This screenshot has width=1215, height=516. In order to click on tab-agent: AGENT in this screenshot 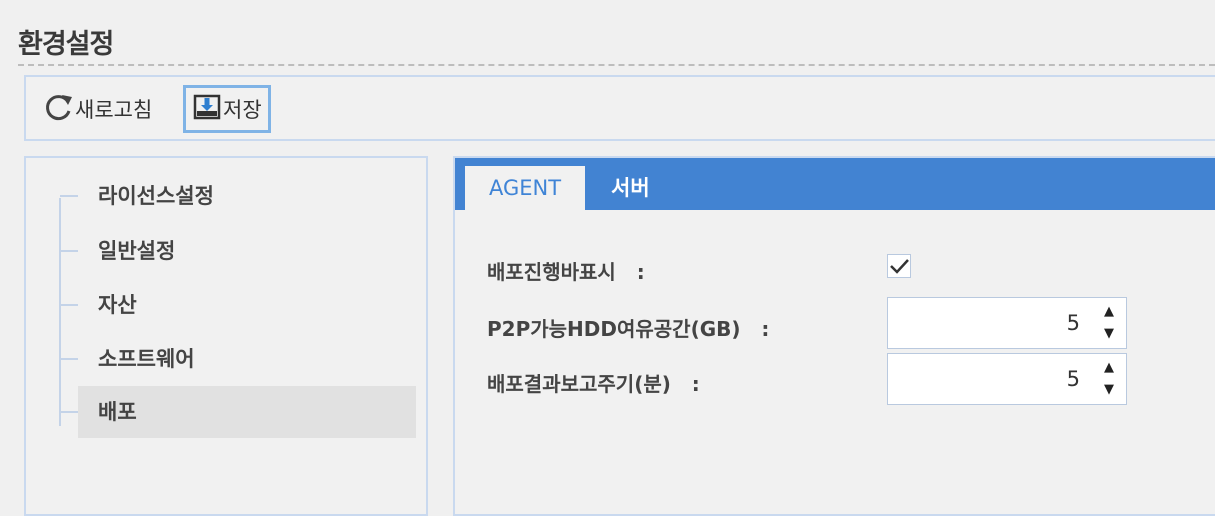, I will do `click(525, 188)`.